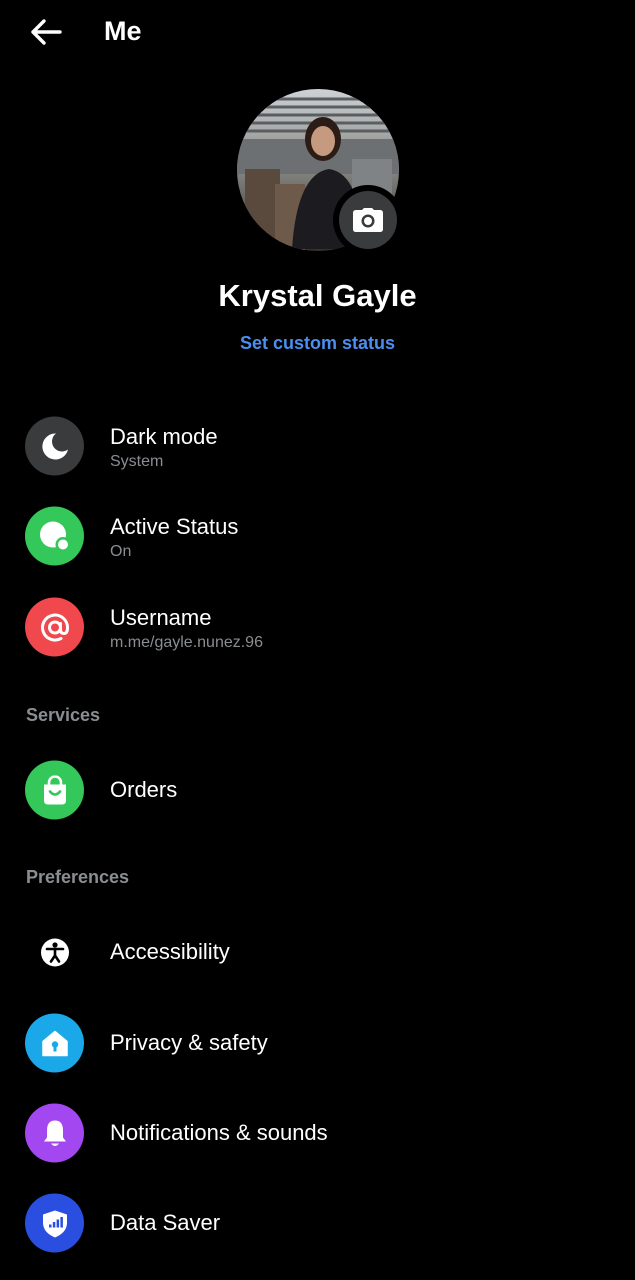  What do you see at coordinates (174, 526) in the screenshot?
I see `active-status-label: Active Status` at bounding box center [174, 526].